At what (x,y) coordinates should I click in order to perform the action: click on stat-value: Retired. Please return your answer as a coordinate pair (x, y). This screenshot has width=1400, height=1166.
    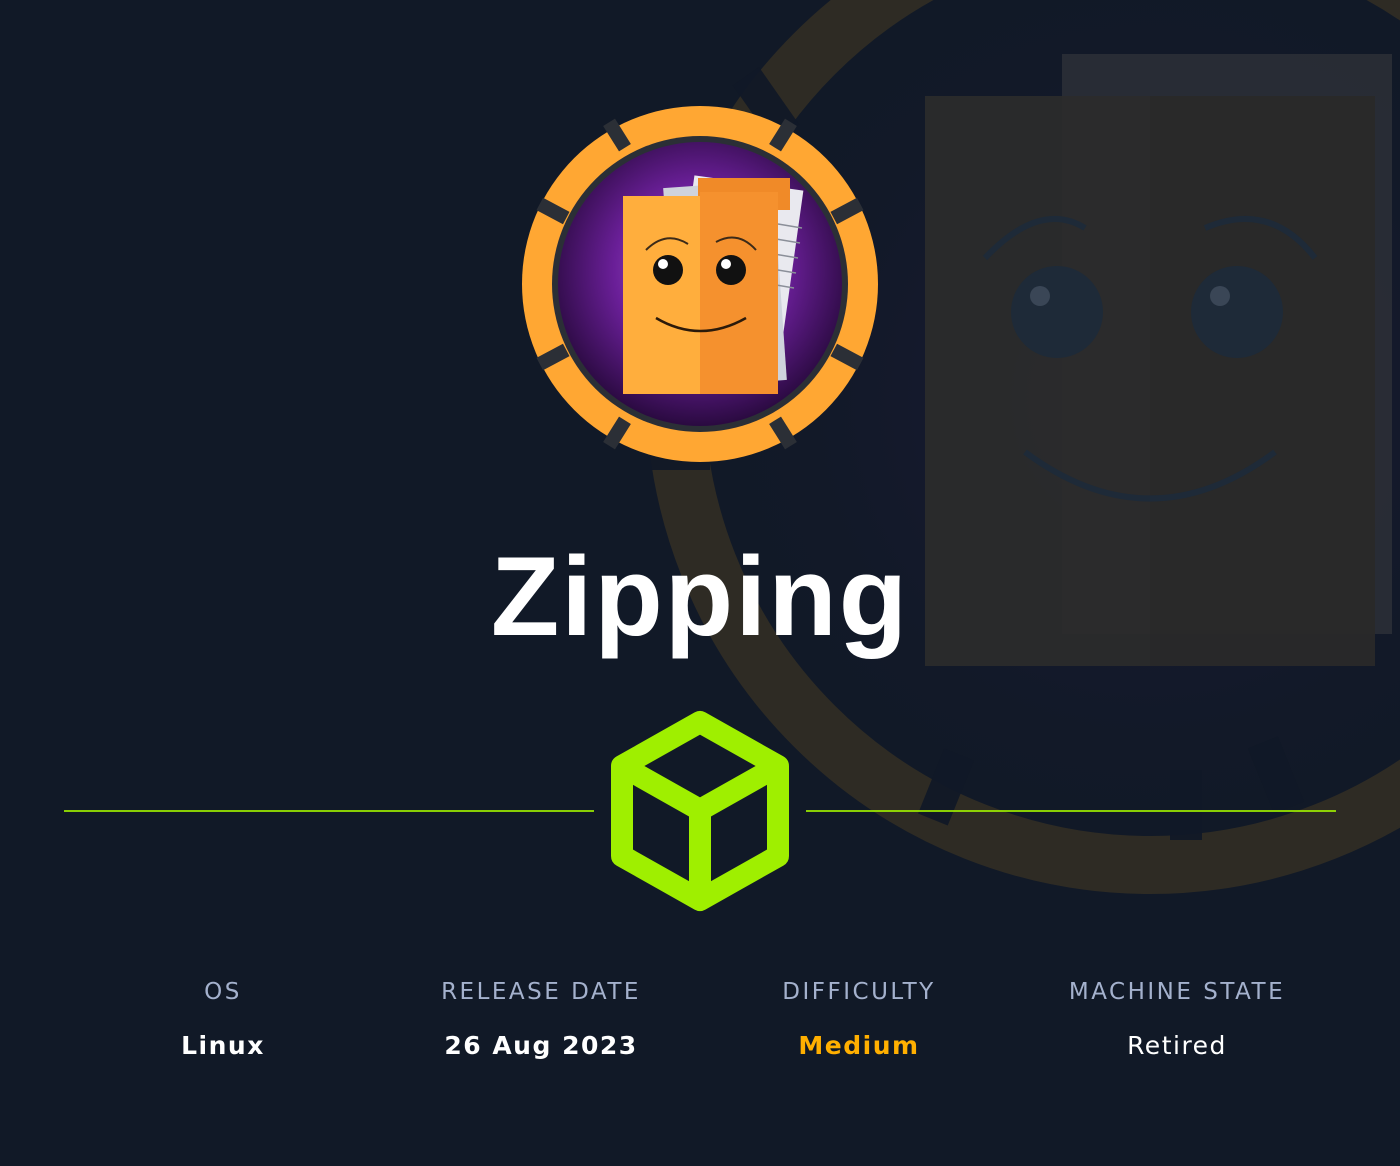
    Looking at the image, I should click on (1177, 1045).